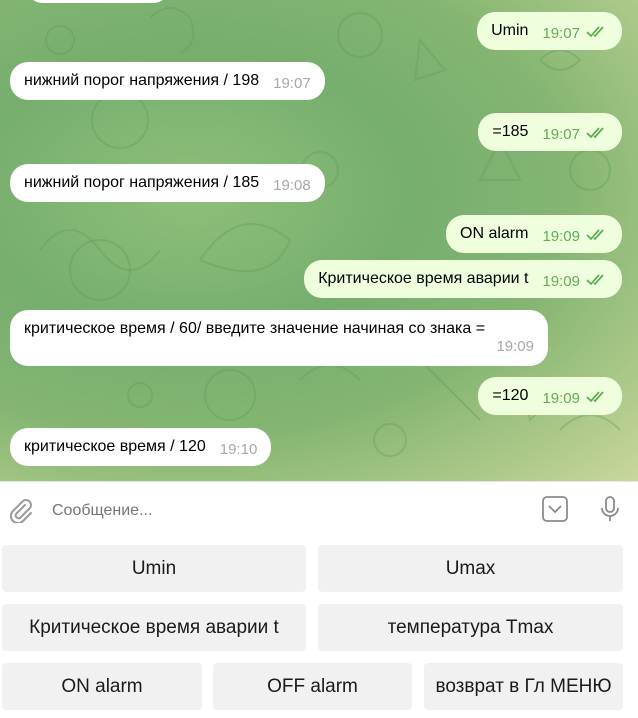 This screenshot has height=718, width=638. What do you see at coordinates (534, 234) in the screenshot?
I see `message-outgoing: ON alarm 19:09` at bounding box center [534, 234].